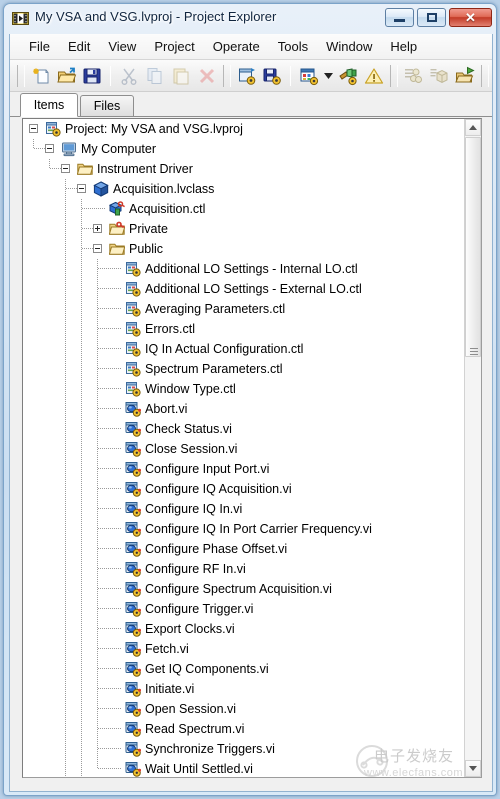  What do you see at coordinates (236, 46) in the screenshot?
I see `menu-operate: Operate` at bounding box center [236, 46].